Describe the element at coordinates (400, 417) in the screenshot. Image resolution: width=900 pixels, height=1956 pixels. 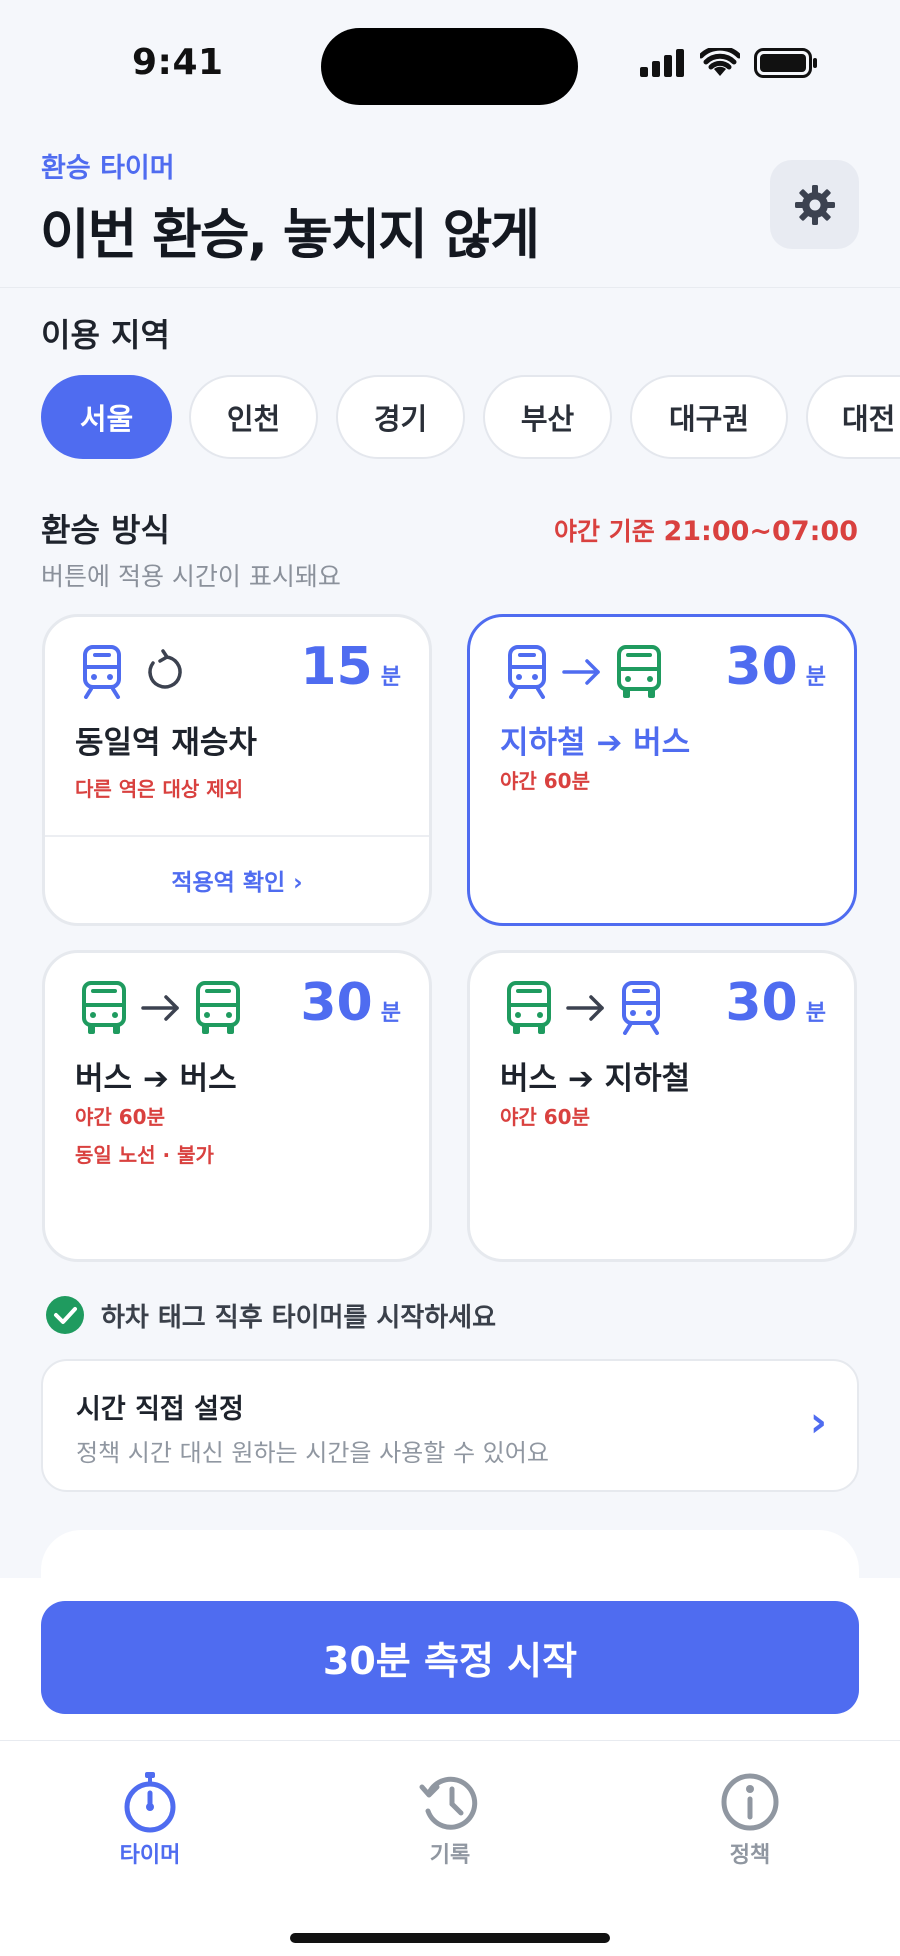
I see `region-chip-gyeonggi: 경기` at that location.